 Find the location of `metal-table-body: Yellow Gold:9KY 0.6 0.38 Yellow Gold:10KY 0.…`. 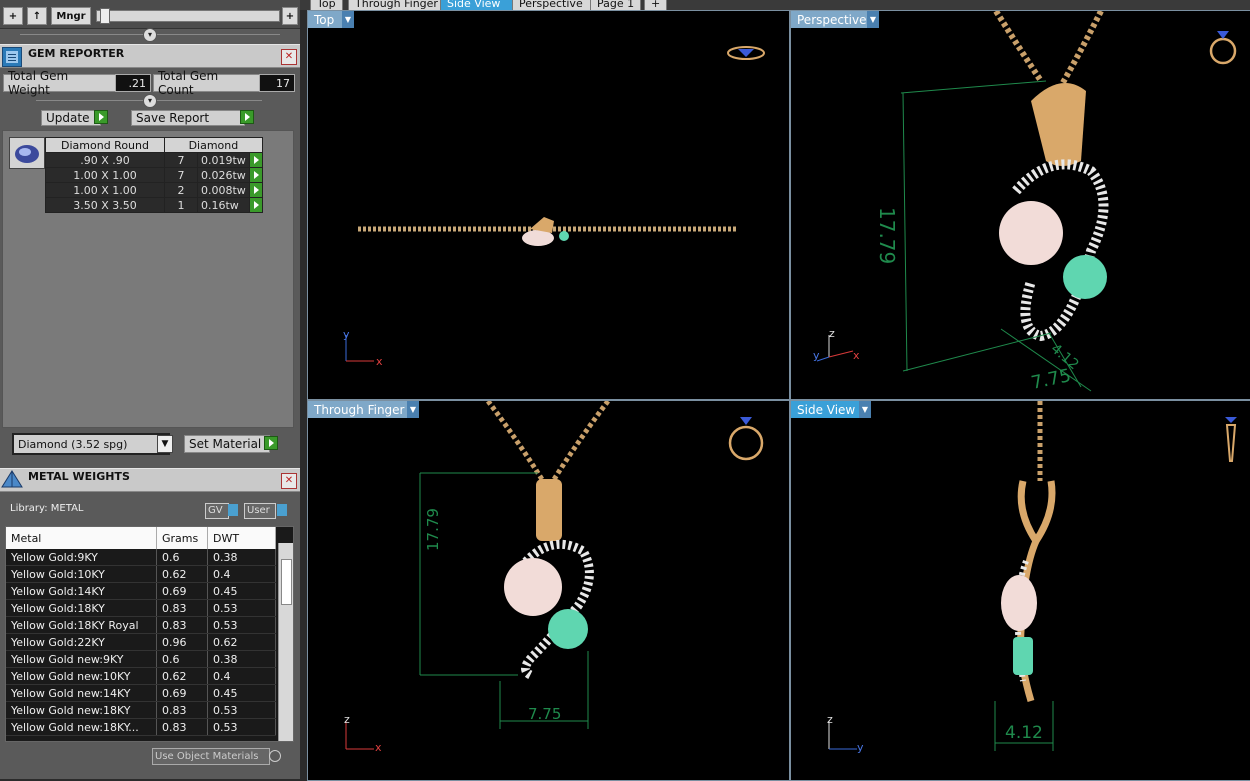

metal-table-body: Yellow Gold:9KY 0.6 0.38 Yellow Gold:10KY 0.… is located at coordinates (141, 642).